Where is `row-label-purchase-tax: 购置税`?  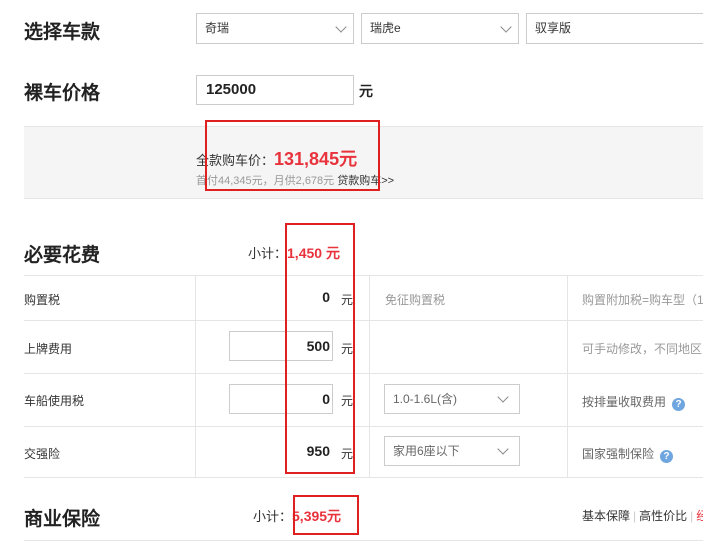
row-label-purchase-tax: 购置税 is located at coordinates (42, 300).